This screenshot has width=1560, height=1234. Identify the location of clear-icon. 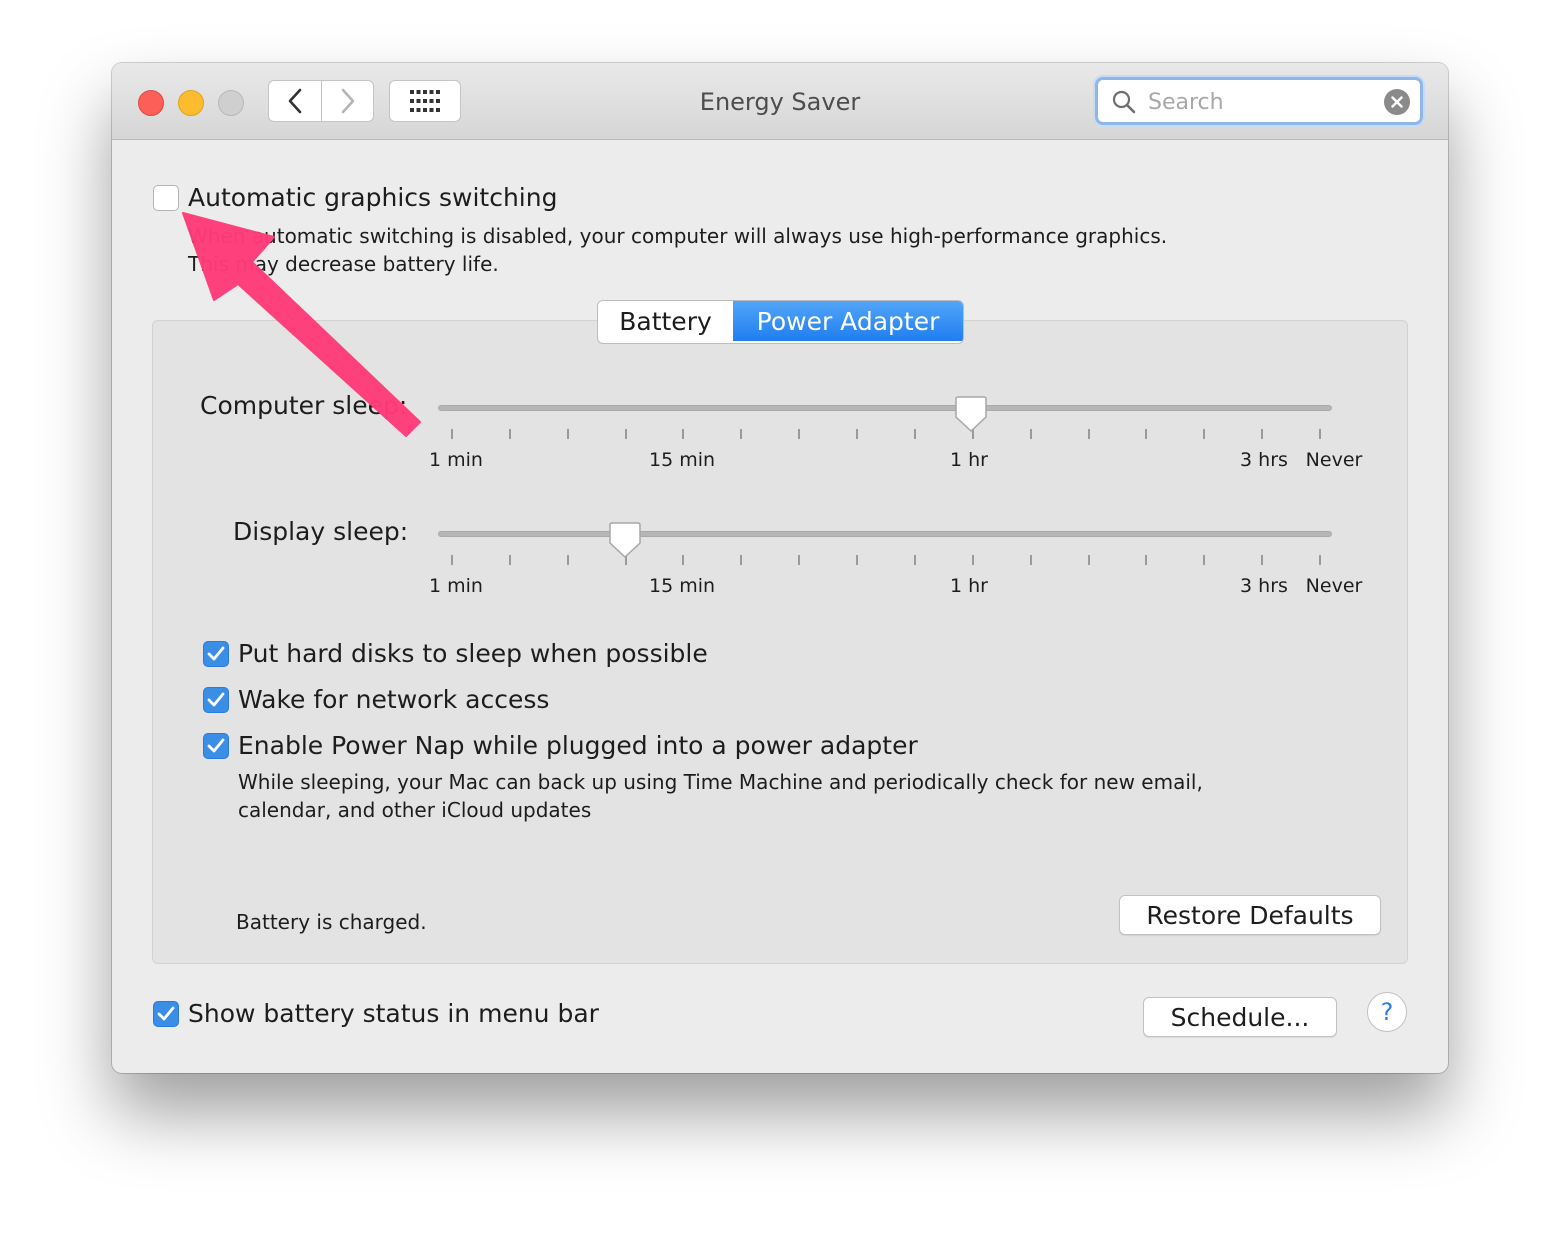
(1397, 102).